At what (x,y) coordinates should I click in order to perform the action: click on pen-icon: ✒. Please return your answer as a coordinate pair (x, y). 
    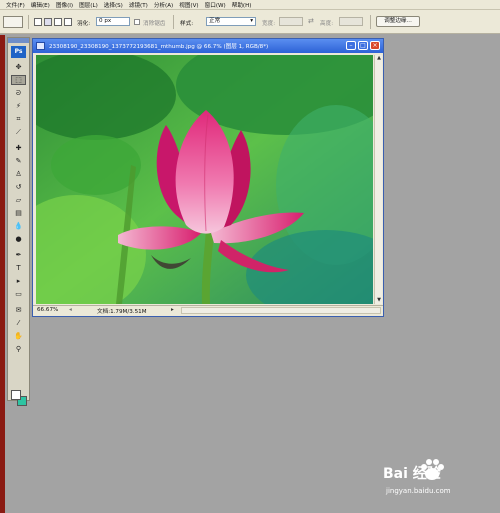
    Looking at the image, I should click on (18, 255).